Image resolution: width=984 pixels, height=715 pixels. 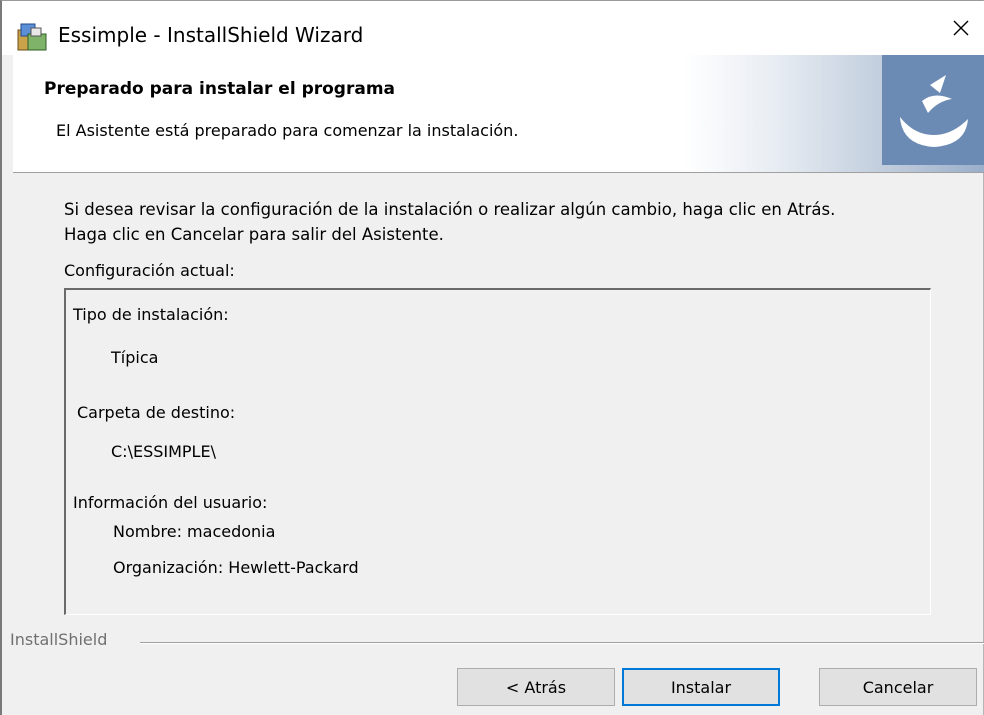 I want to click on back-button: < Atrás, so click(x=536, y=687).